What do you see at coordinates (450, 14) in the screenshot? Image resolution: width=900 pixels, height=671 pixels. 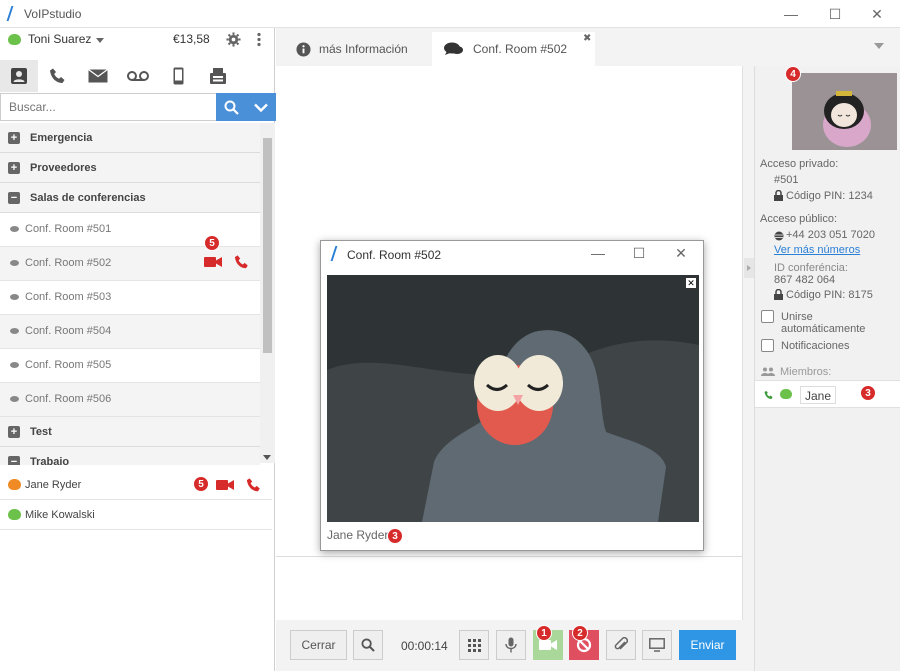 I see `title-bar: VoIPstudio — ☐ ✕` at bounding box center [450, 14].